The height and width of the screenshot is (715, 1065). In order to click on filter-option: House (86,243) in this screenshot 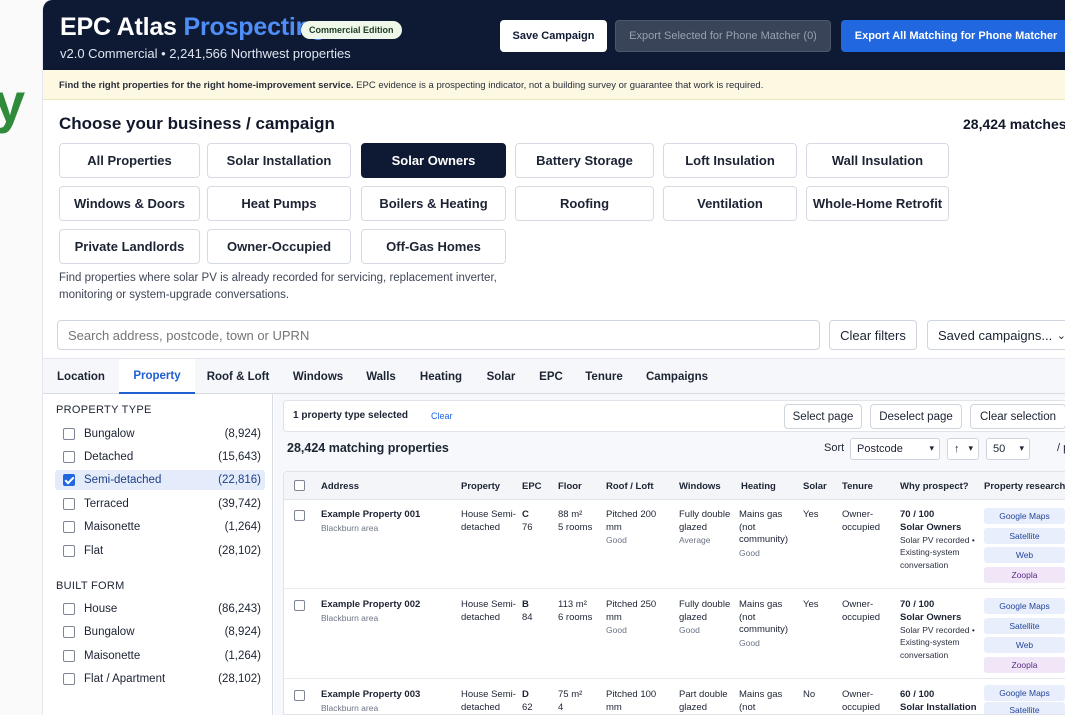, I will do `click(160, 609)`.